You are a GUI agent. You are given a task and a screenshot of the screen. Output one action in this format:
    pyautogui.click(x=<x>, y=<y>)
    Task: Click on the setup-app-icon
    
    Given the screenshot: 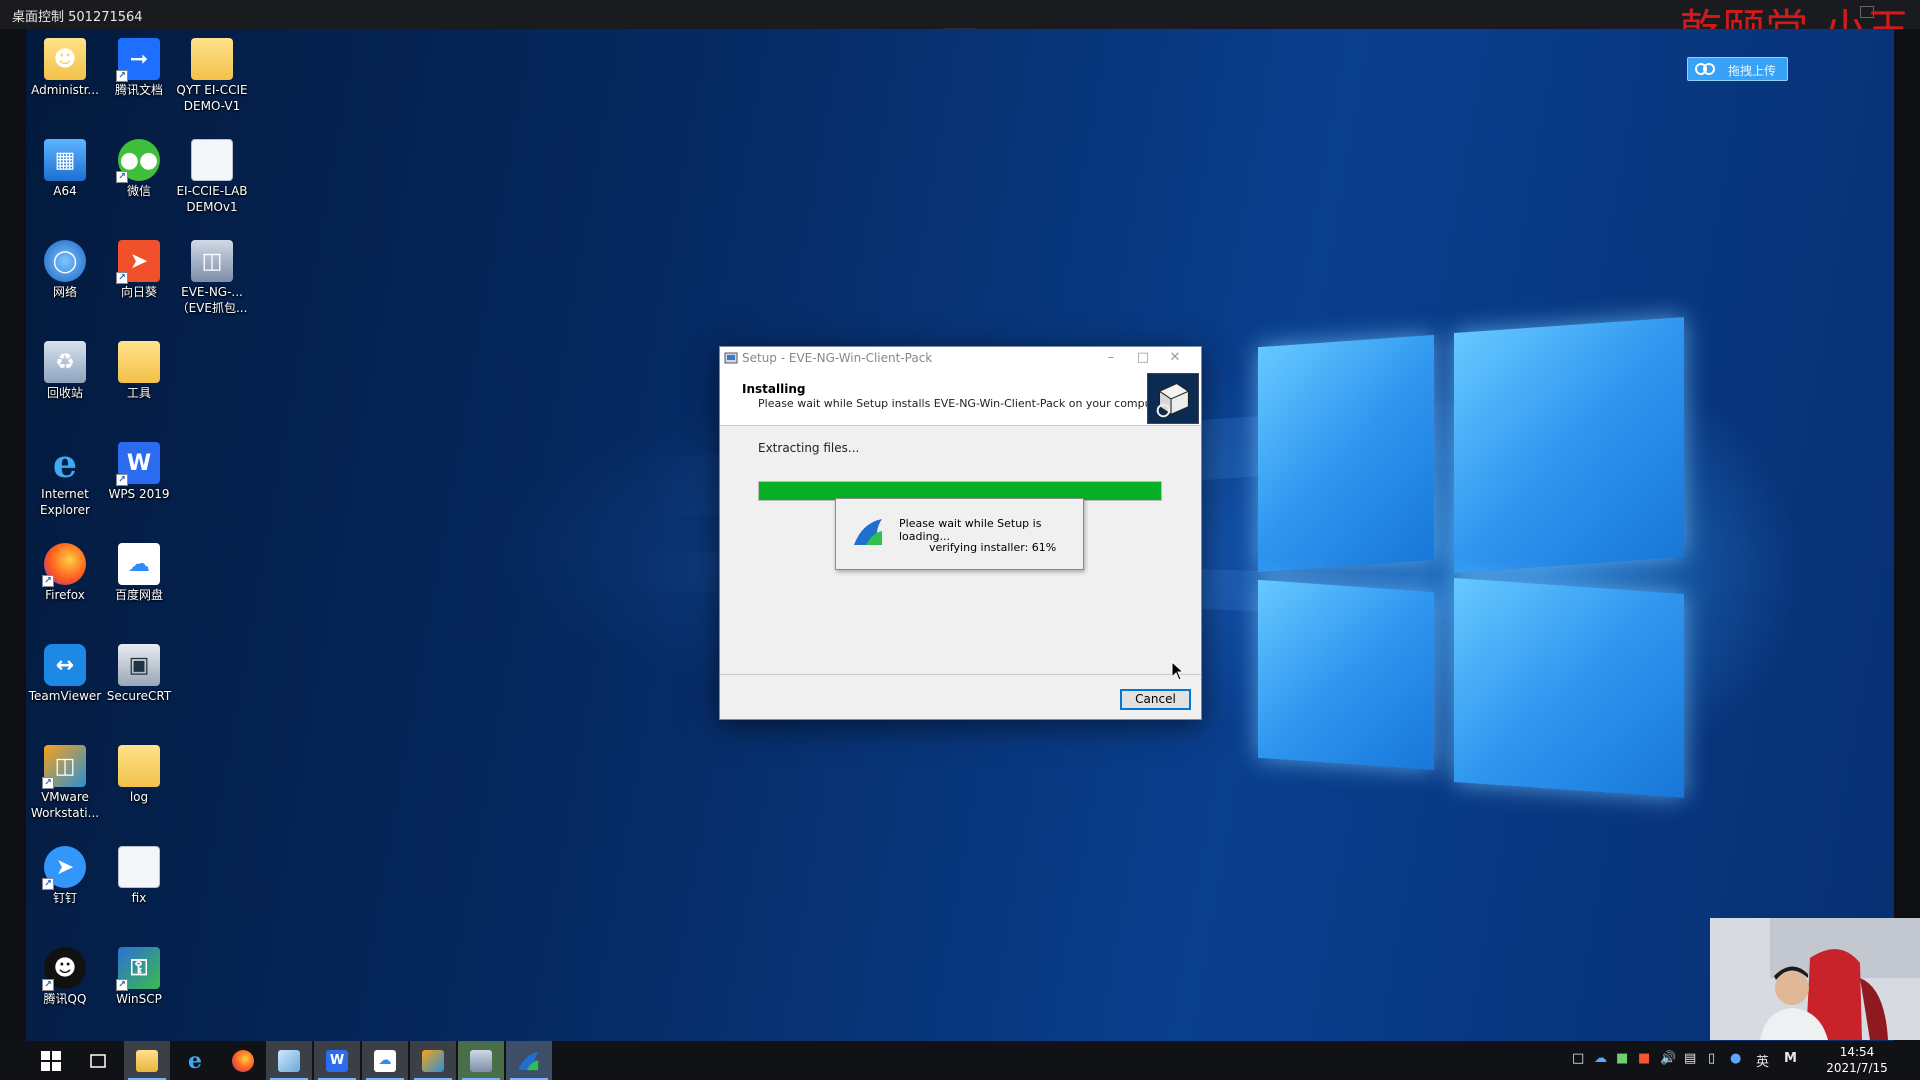 What is the action you would take?
    pyautogui.click(x=731, y=358)
    